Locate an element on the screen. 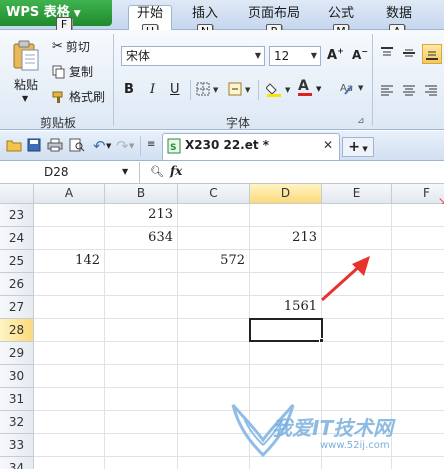 This screenshot has width=444, height=469. row-header-34: 34 is located at coordinates (17, 463).